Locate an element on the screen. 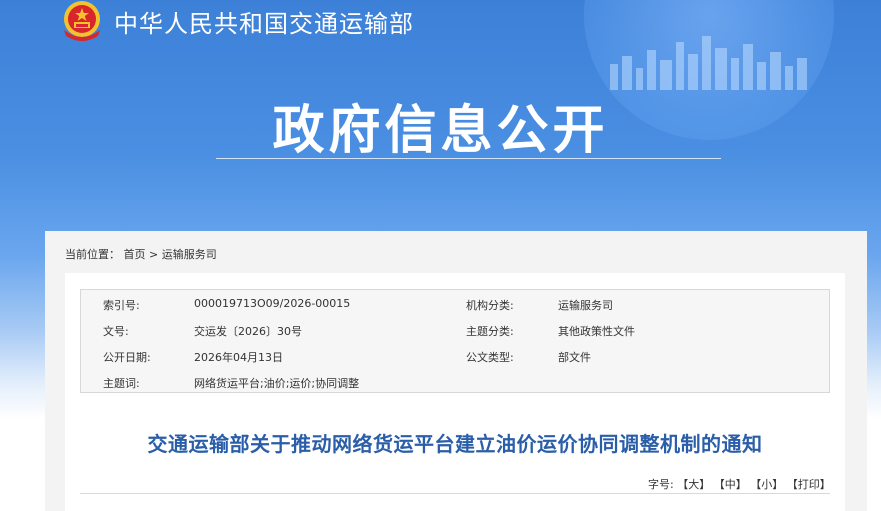  hero-divider is located at coordinates (468, 158).